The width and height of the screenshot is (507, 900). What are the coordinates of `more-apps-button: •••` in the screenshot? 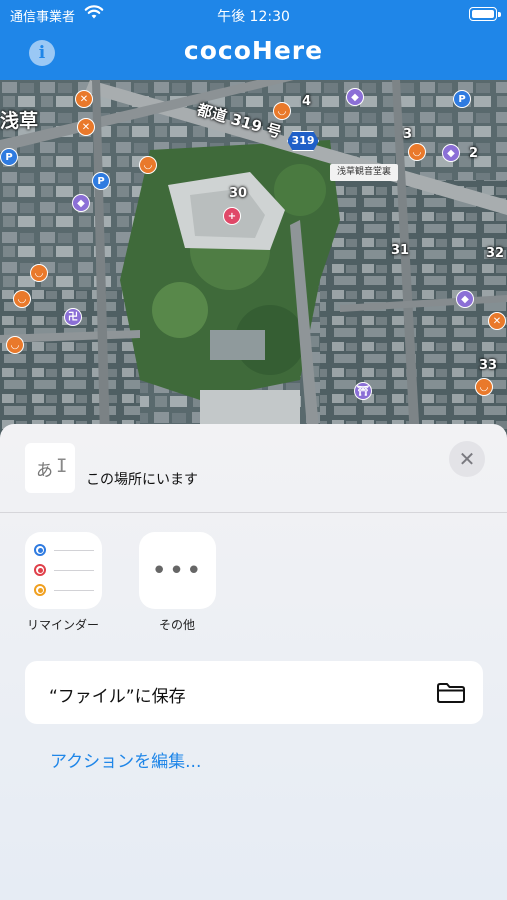 It's located at (177, 570).